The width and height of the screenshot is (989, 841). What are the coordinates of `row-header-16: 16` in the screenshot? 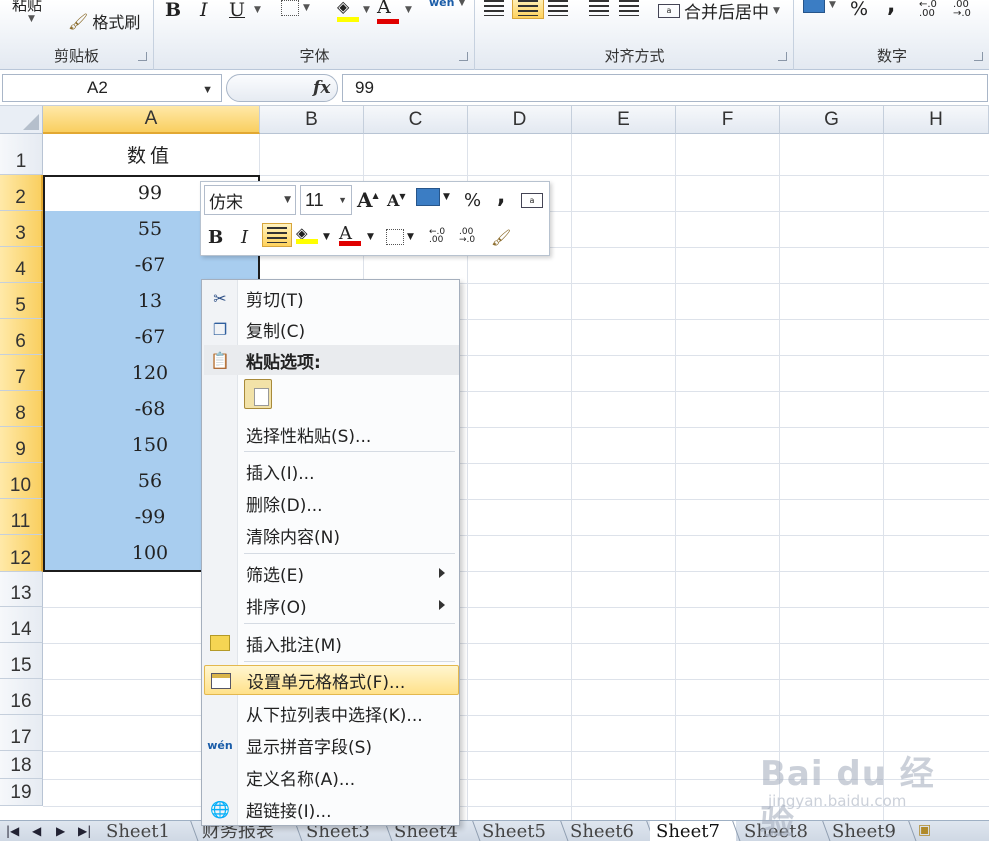 It's located at (21, 697).